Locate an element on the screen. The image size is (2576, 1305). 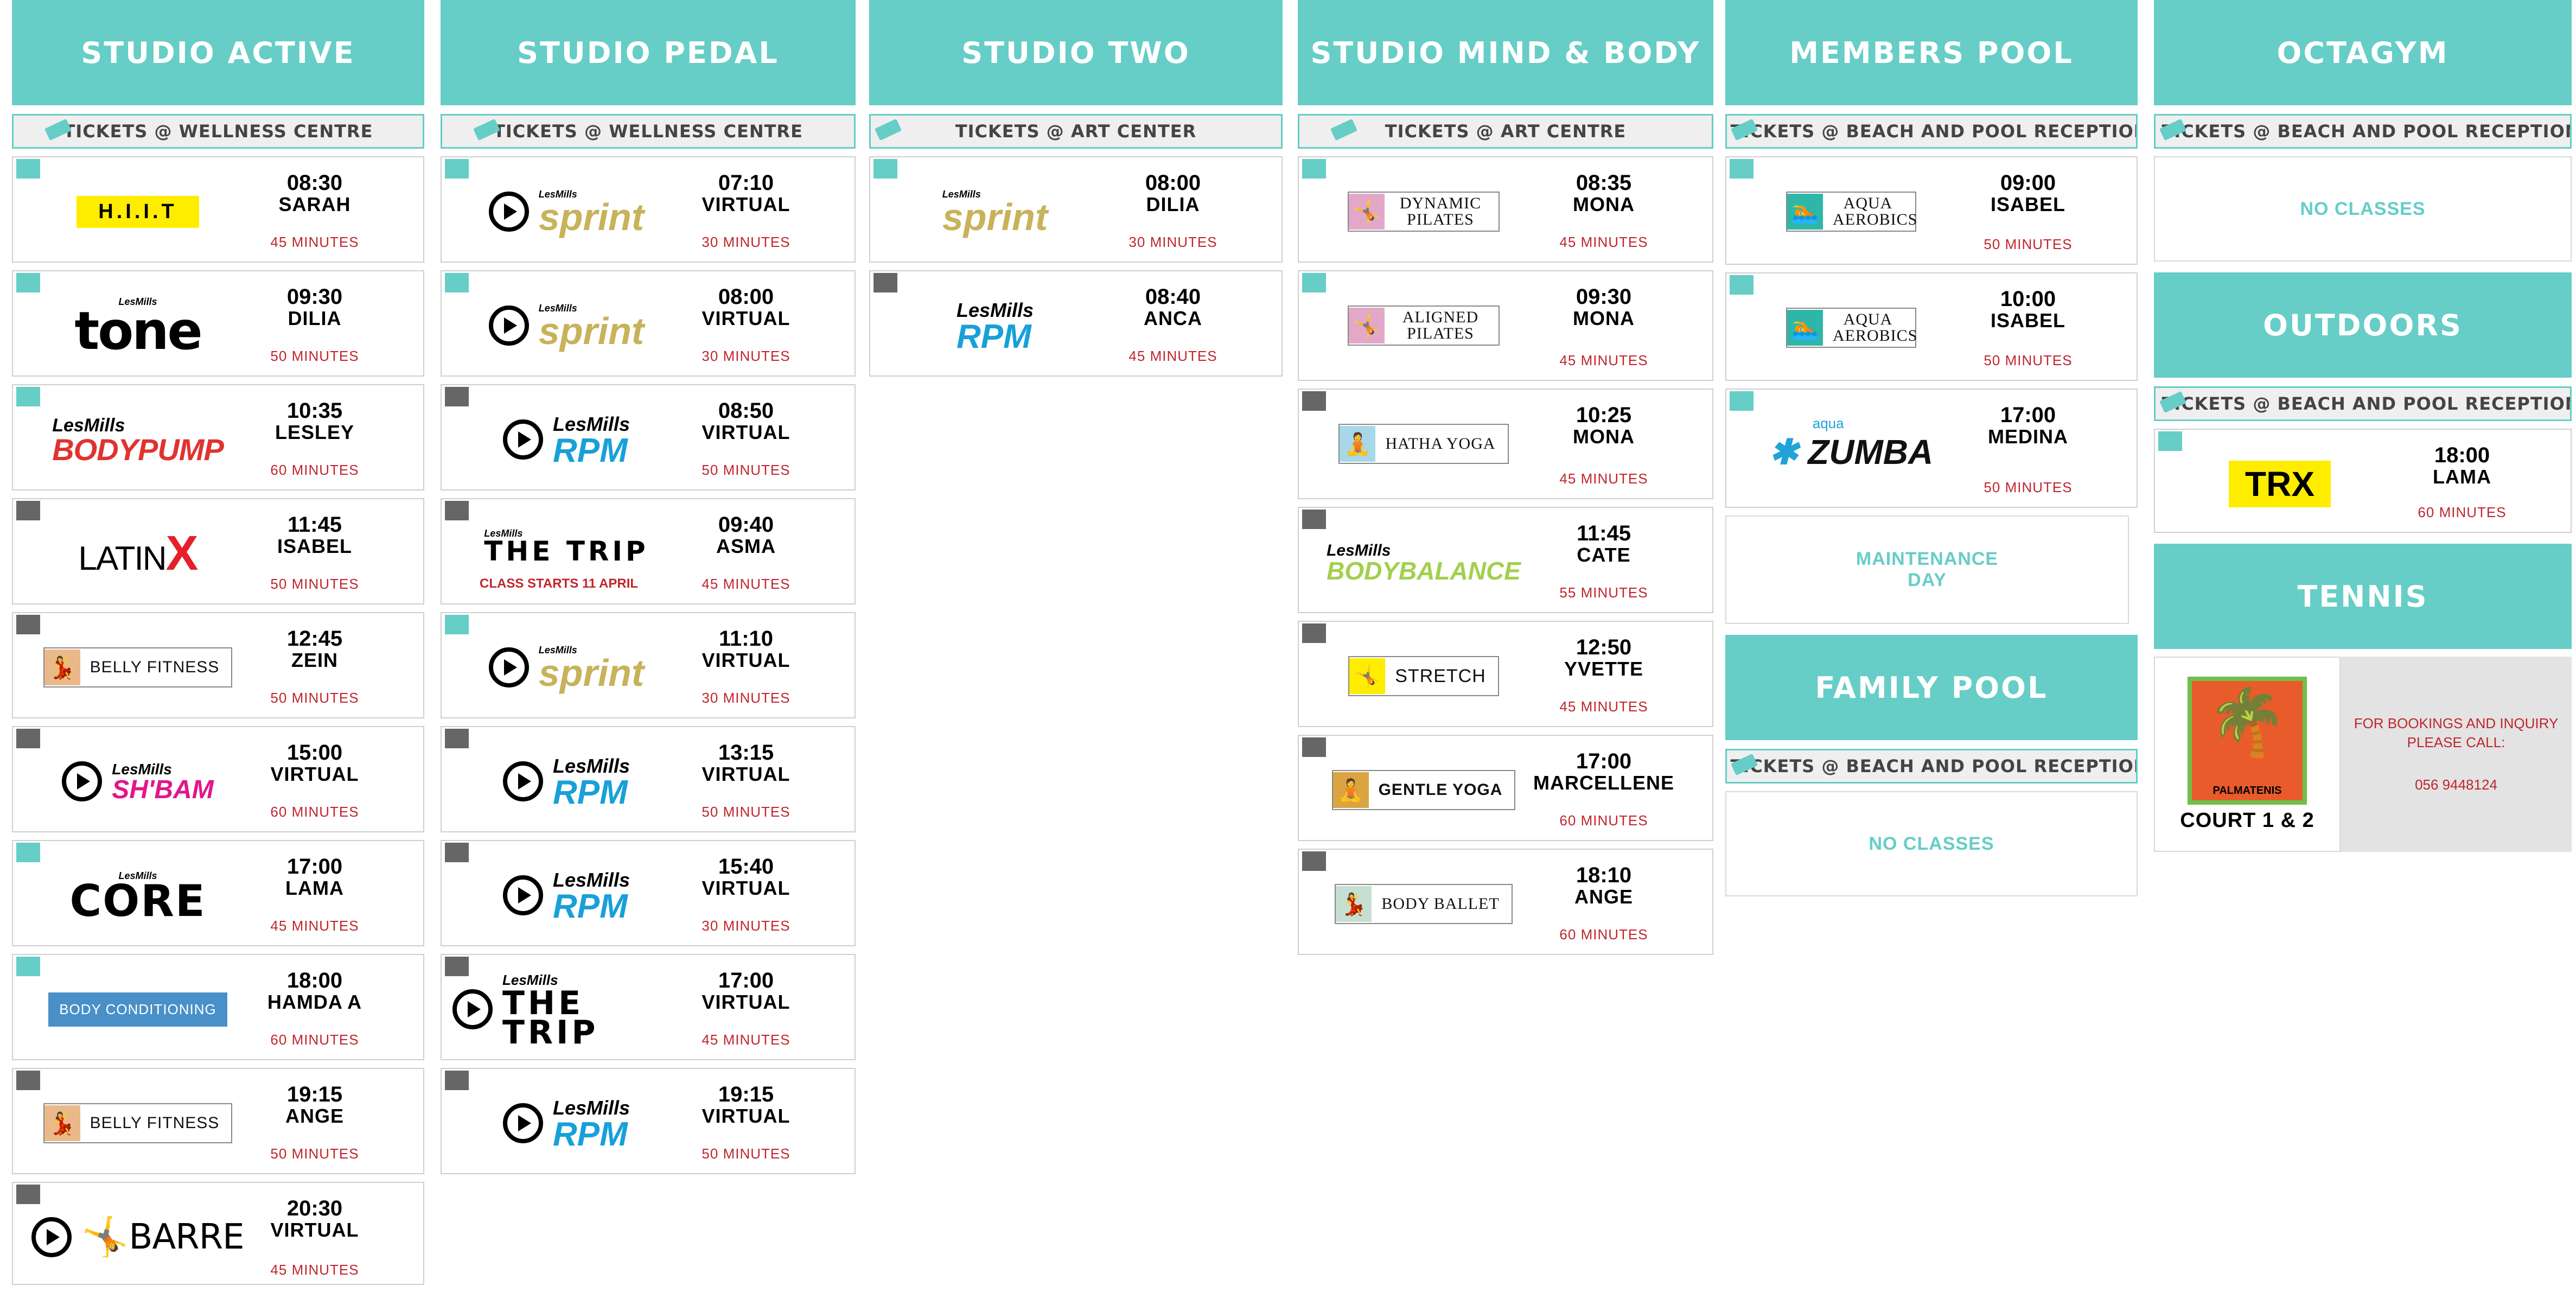
class-time: 08:30 SARAH is located at coordinates (314, 193).